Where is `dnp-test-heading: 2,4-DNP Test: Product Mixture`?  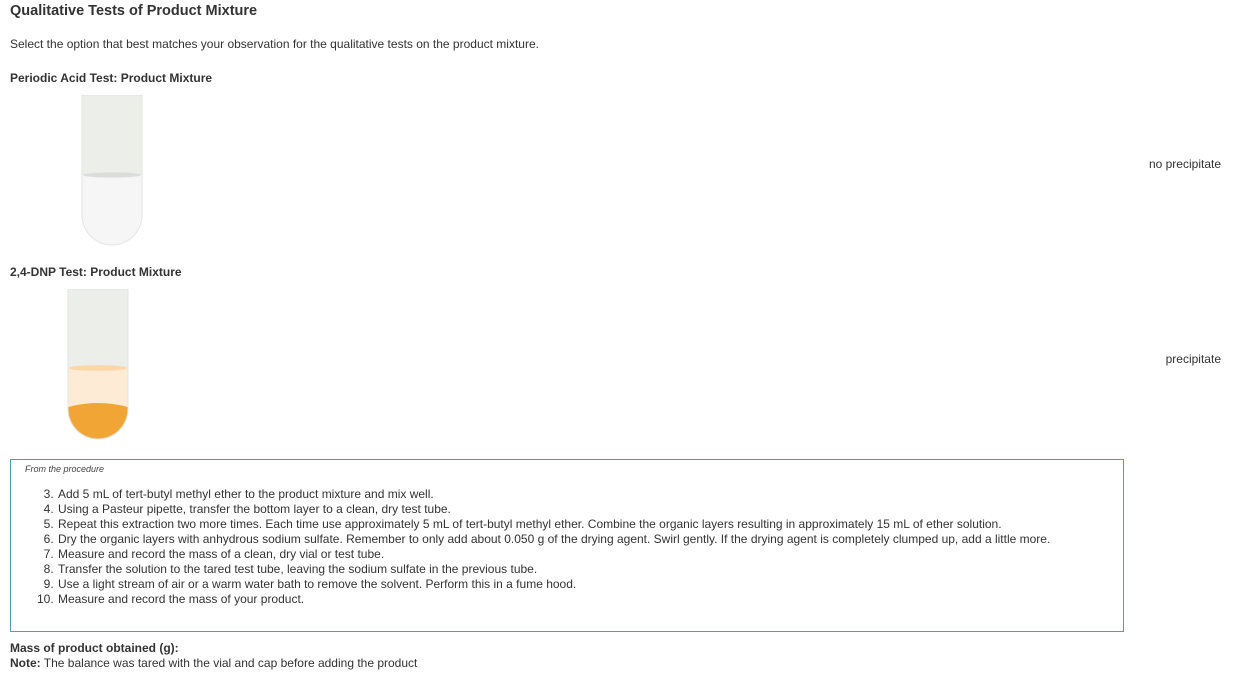
dnp-test-heading: 2,4-DNP Test: Product Mixture is located at coordinates (96, 272).